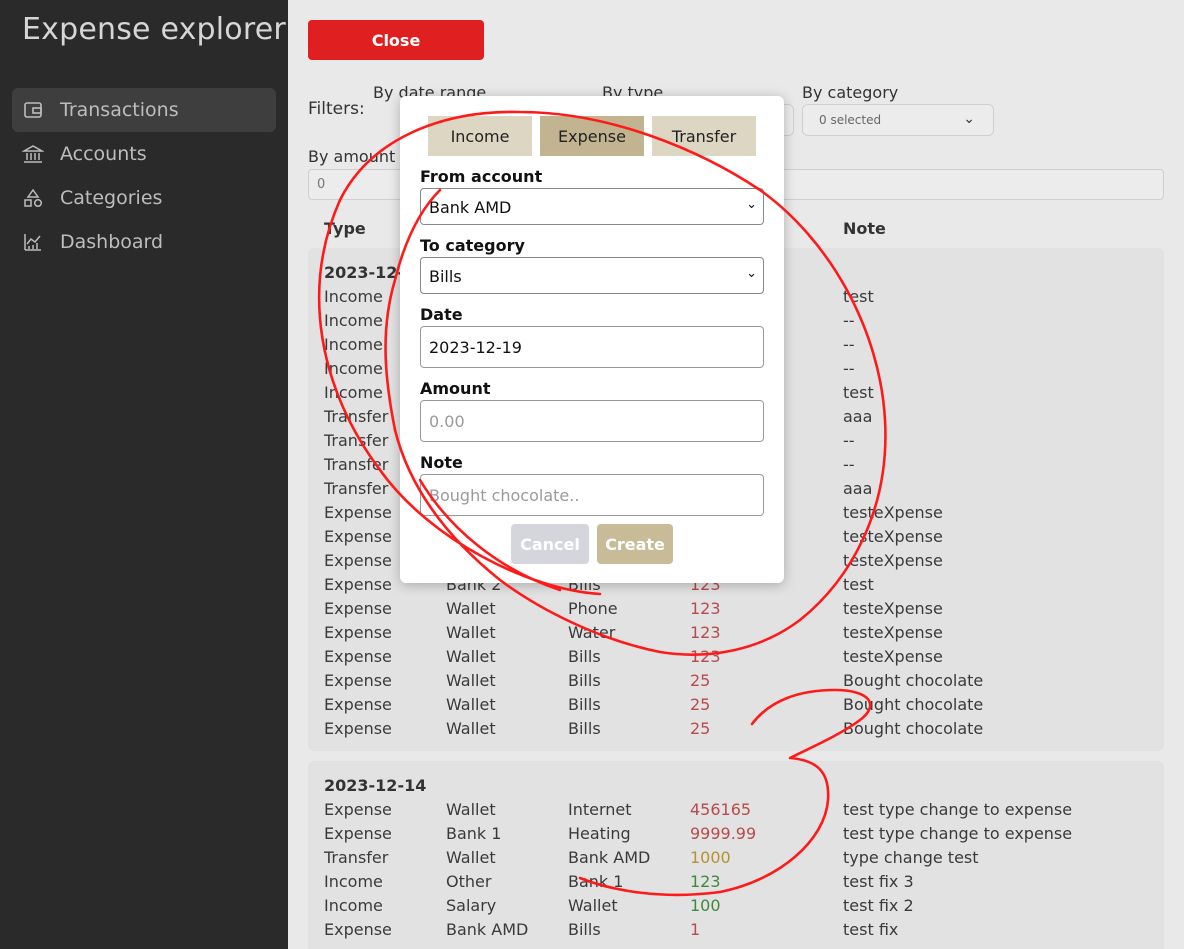 The height and width of the screenshot is (949, 1184). What do you see at coordinates (33, 110) in the screenshot?
I see `wallet-icon` at bounding box center [33, 110].